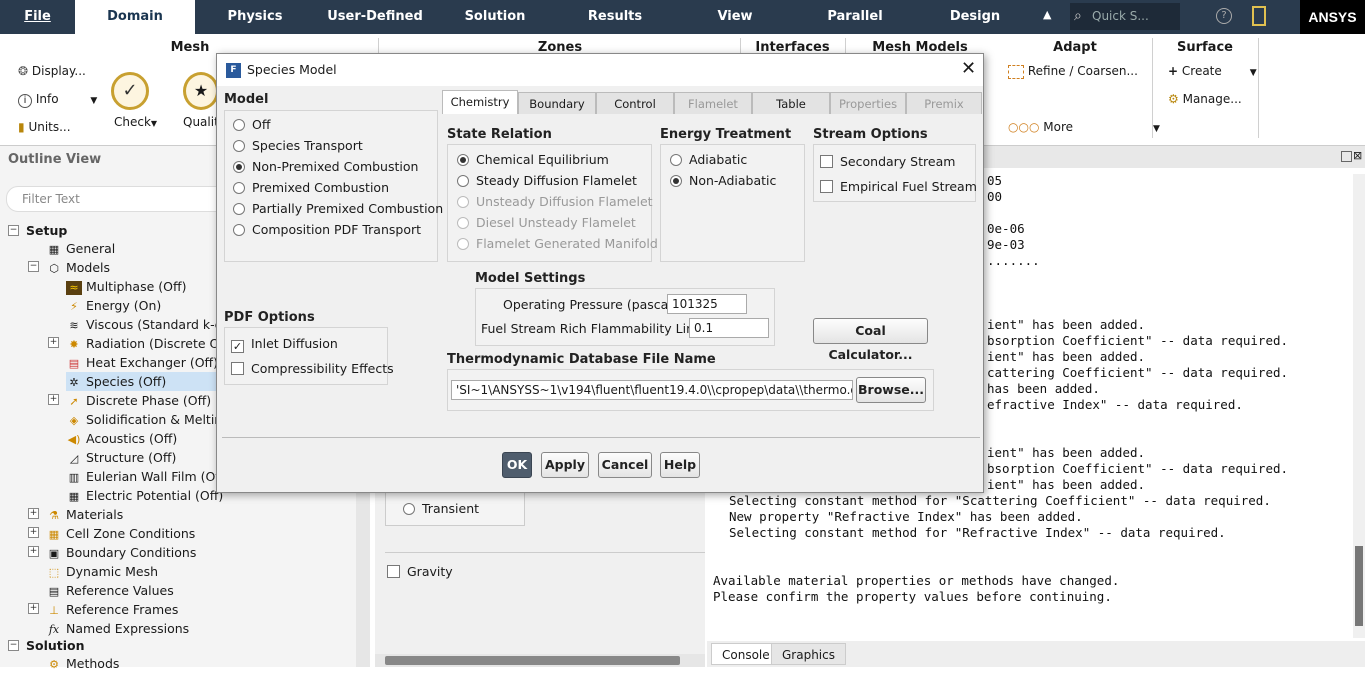 This screenshot has height=673, width=1365. Describe the element at coordinates (1253, 73) in the screenshot. I see `create-dropdown-icon: ▼` at that location.